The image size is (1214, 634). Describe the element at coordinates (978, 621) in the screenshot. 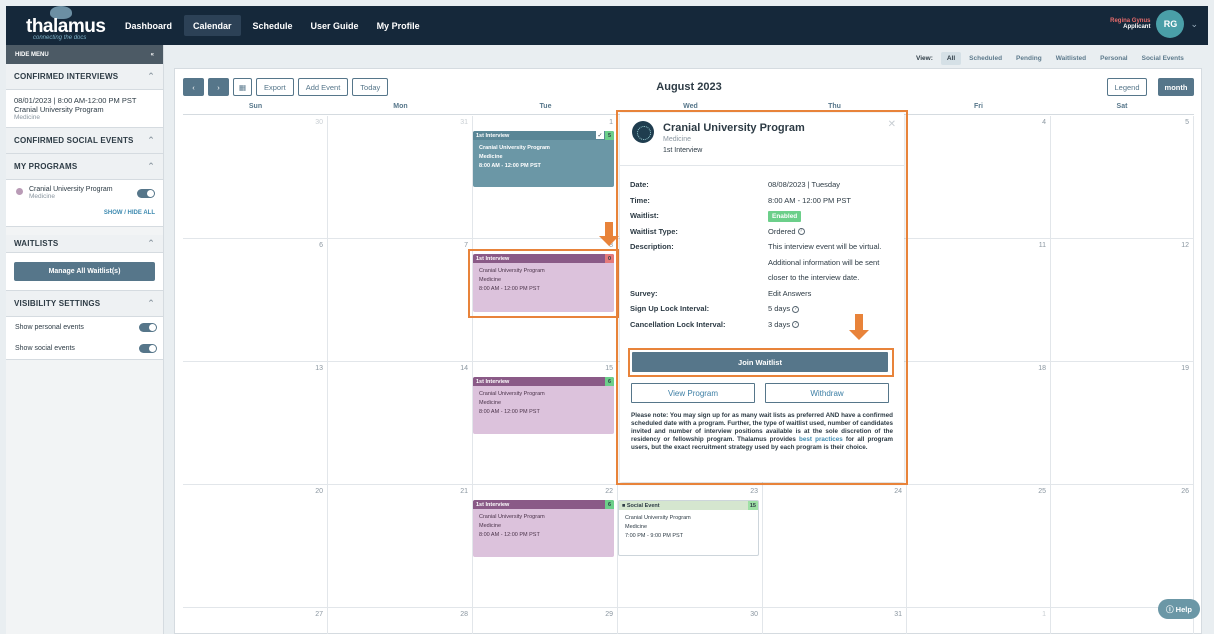

I see `day-cell: 1` at that location.